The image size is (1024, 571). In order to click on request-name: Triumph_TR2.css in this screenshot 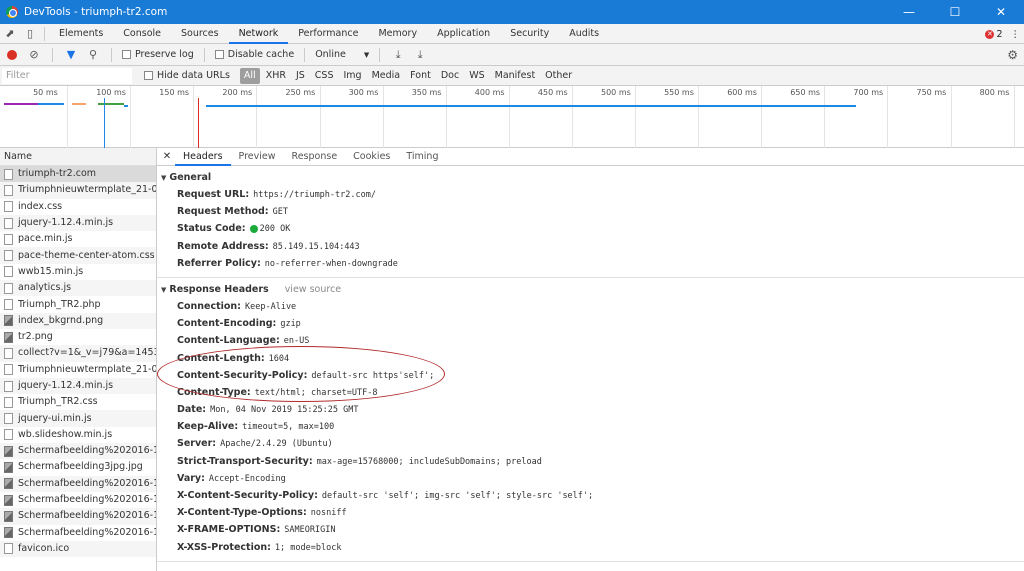, I will do `click(58, 402)`.